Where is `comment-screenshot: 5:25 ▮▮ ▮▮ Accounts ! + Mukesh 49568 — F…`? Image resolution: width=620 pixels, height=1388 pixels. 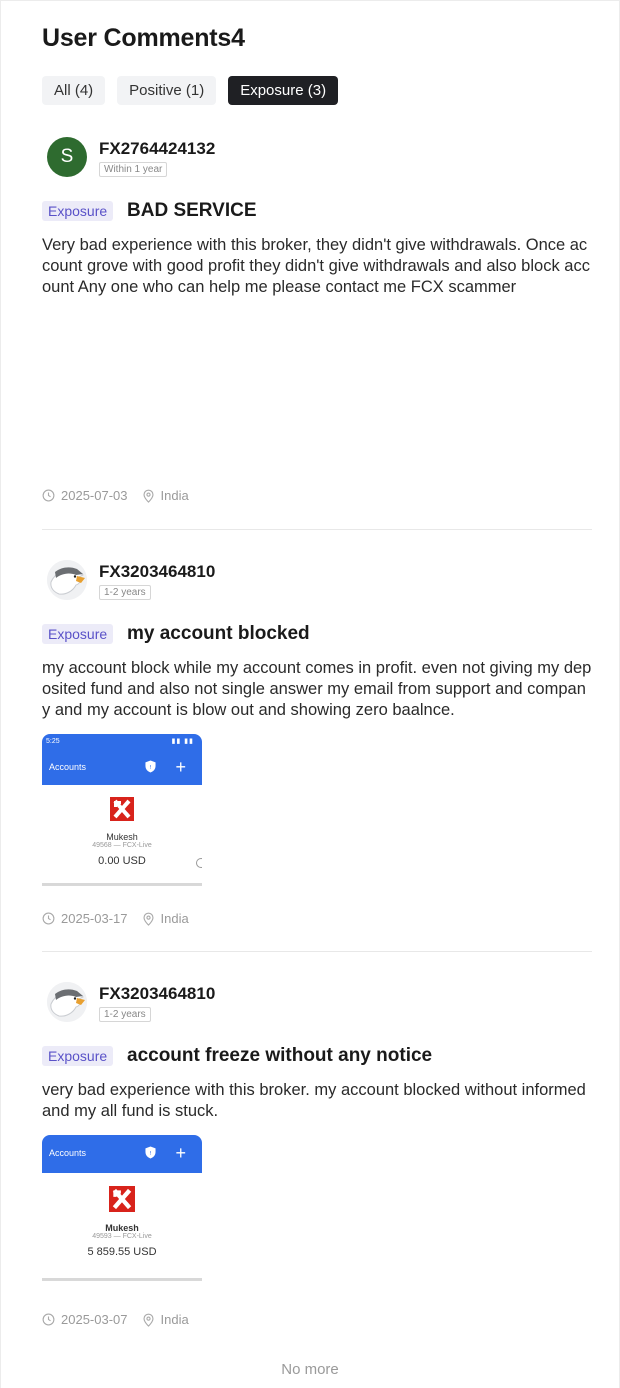 comment-screenshot: 5:25 ▮▮ ▮▮ Accounts ! + Mukesh 49568 — F… is located at coordinates (122, 809).